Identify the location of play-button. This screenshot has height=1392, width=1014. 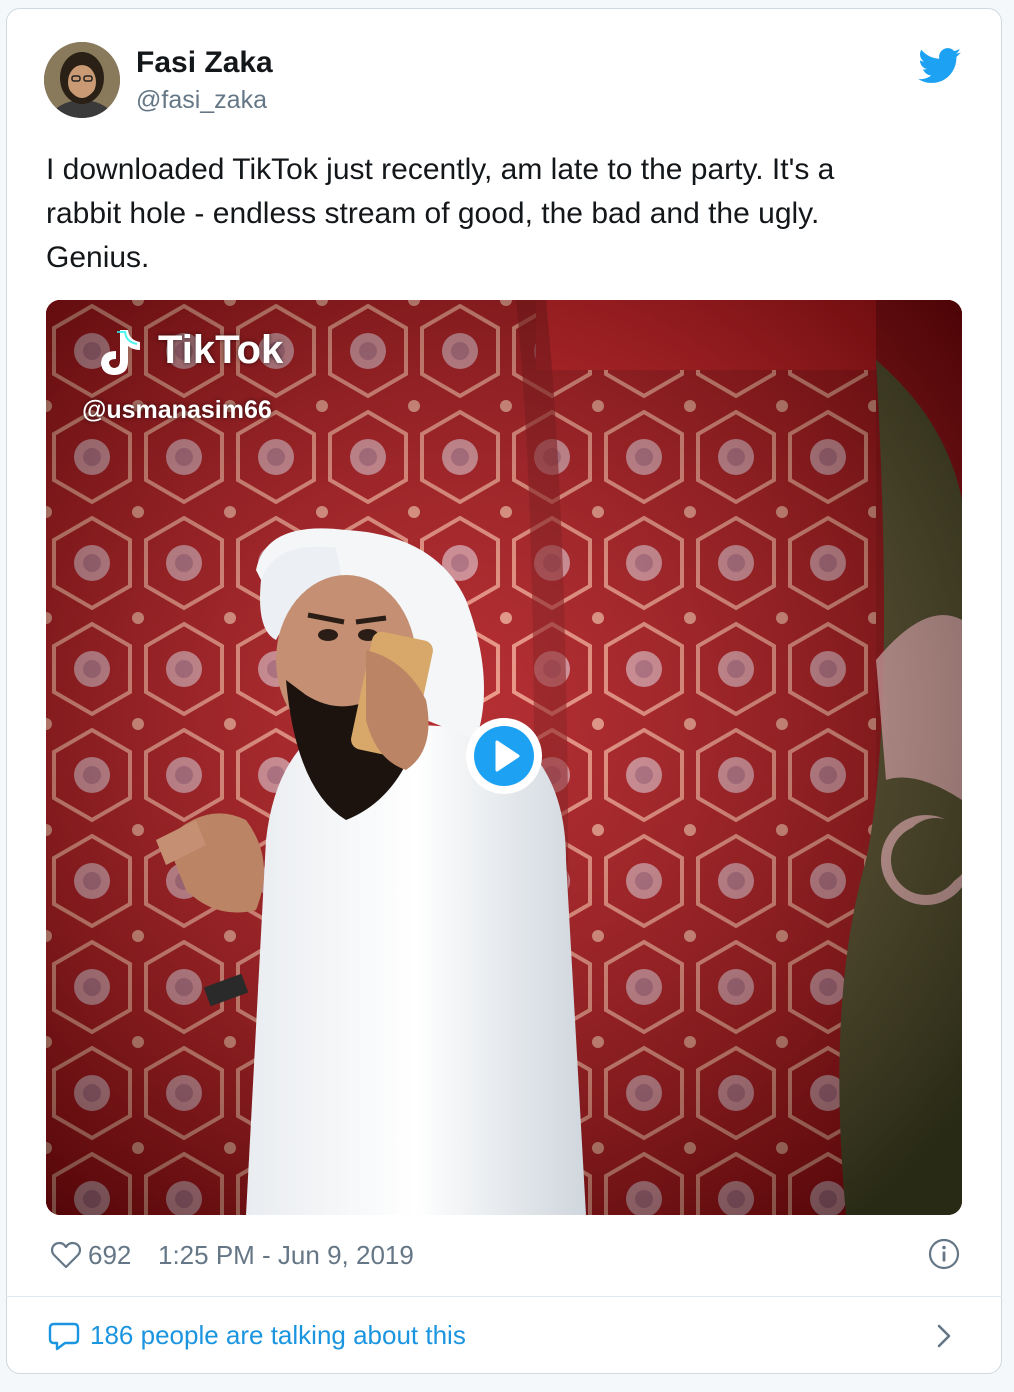
(504, 756).